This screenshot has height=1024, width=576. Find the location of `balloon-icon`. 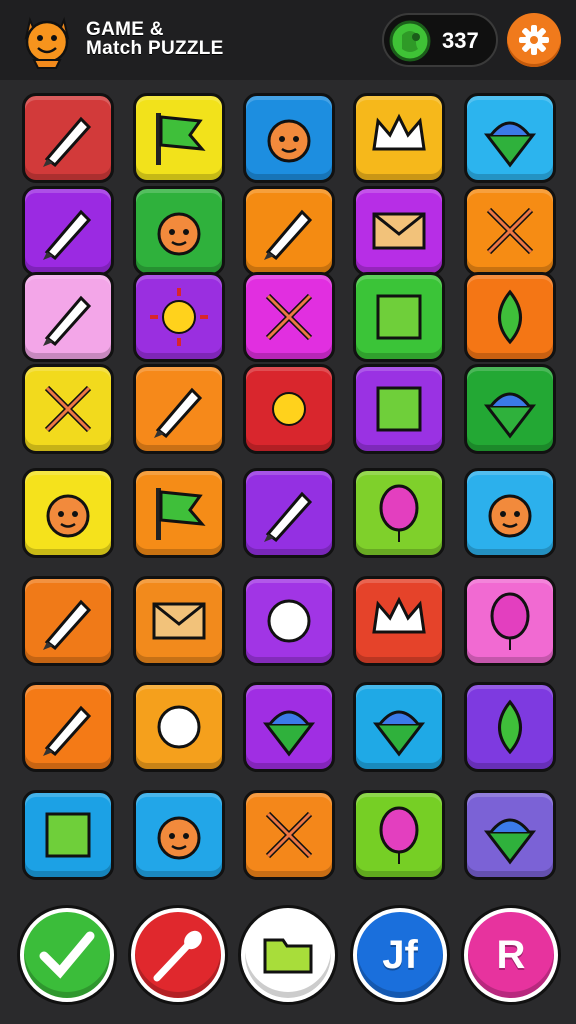

balloon-icon is located at coordinates (399, 513).